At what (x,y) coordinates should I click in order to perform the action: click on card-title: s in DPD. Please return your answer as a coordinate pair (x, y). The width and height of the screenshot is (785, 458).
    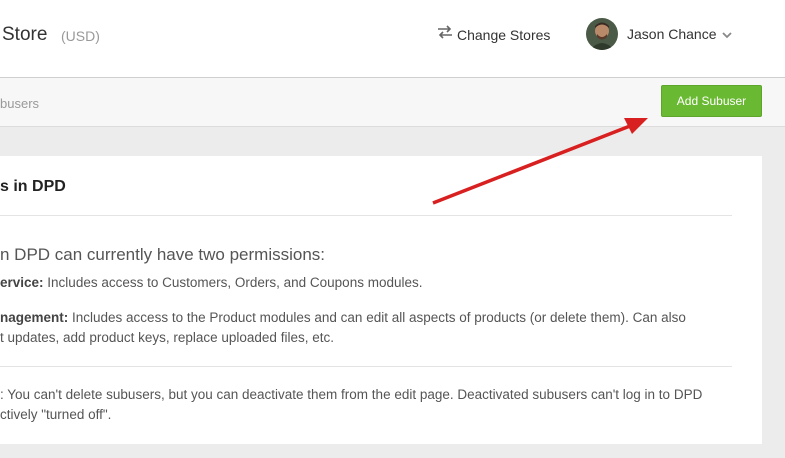
    Looking at the image, I should click on (33, 186).